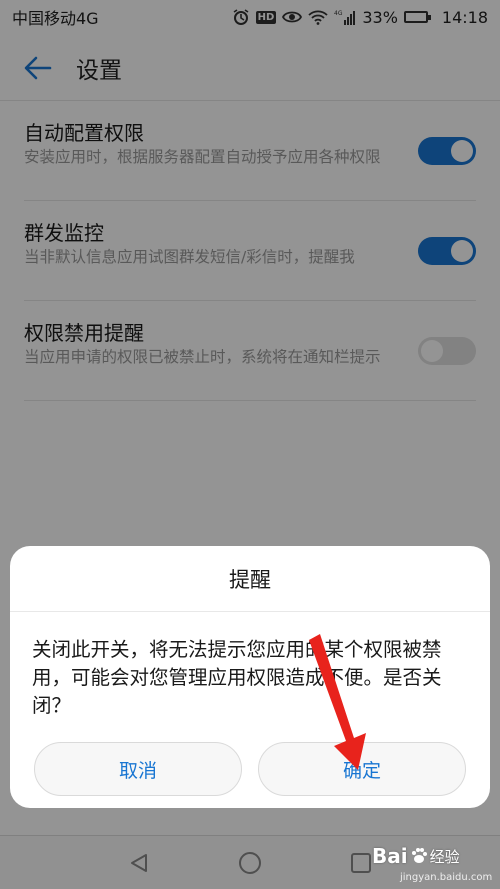  Describe the element at coordinates (419, 855) in the screenshot. I see `paw-icon` at that location.